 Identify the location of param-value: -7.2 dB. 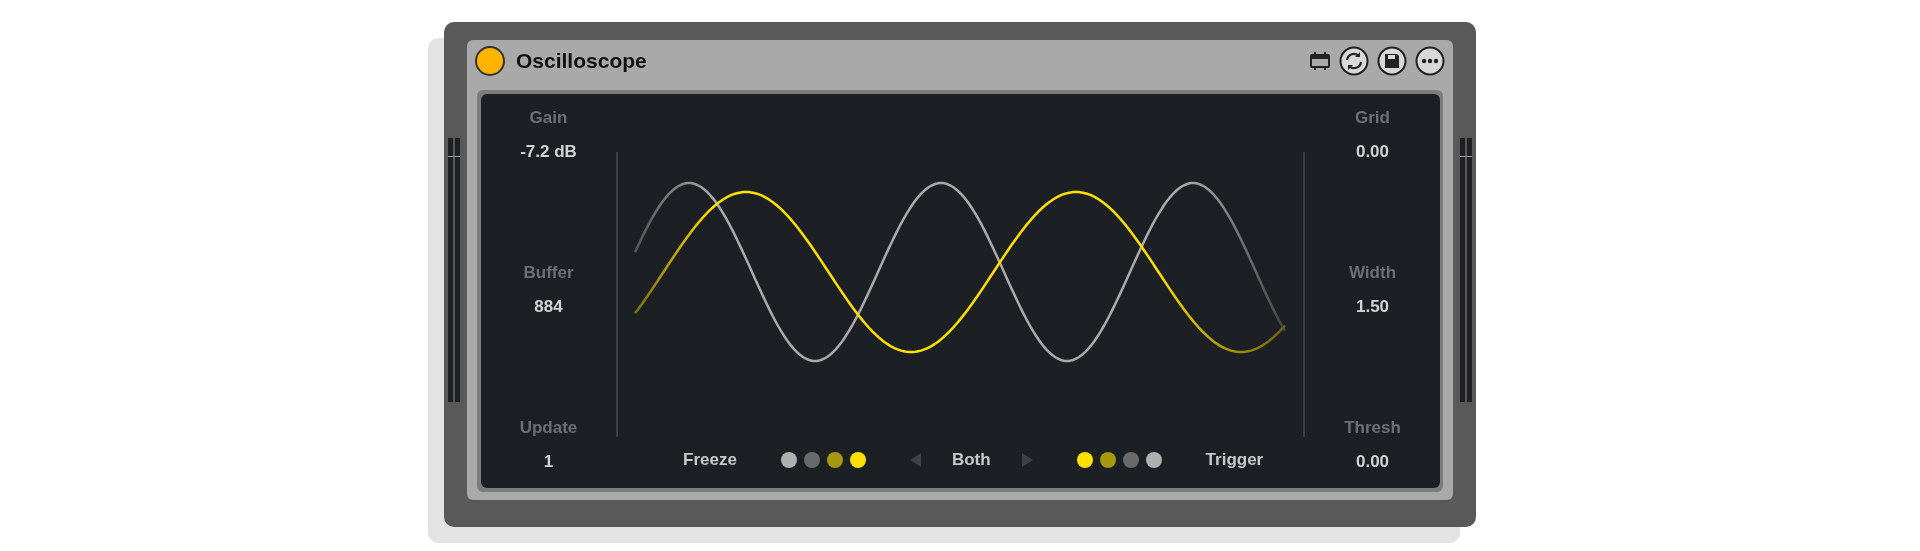
(548, 152).